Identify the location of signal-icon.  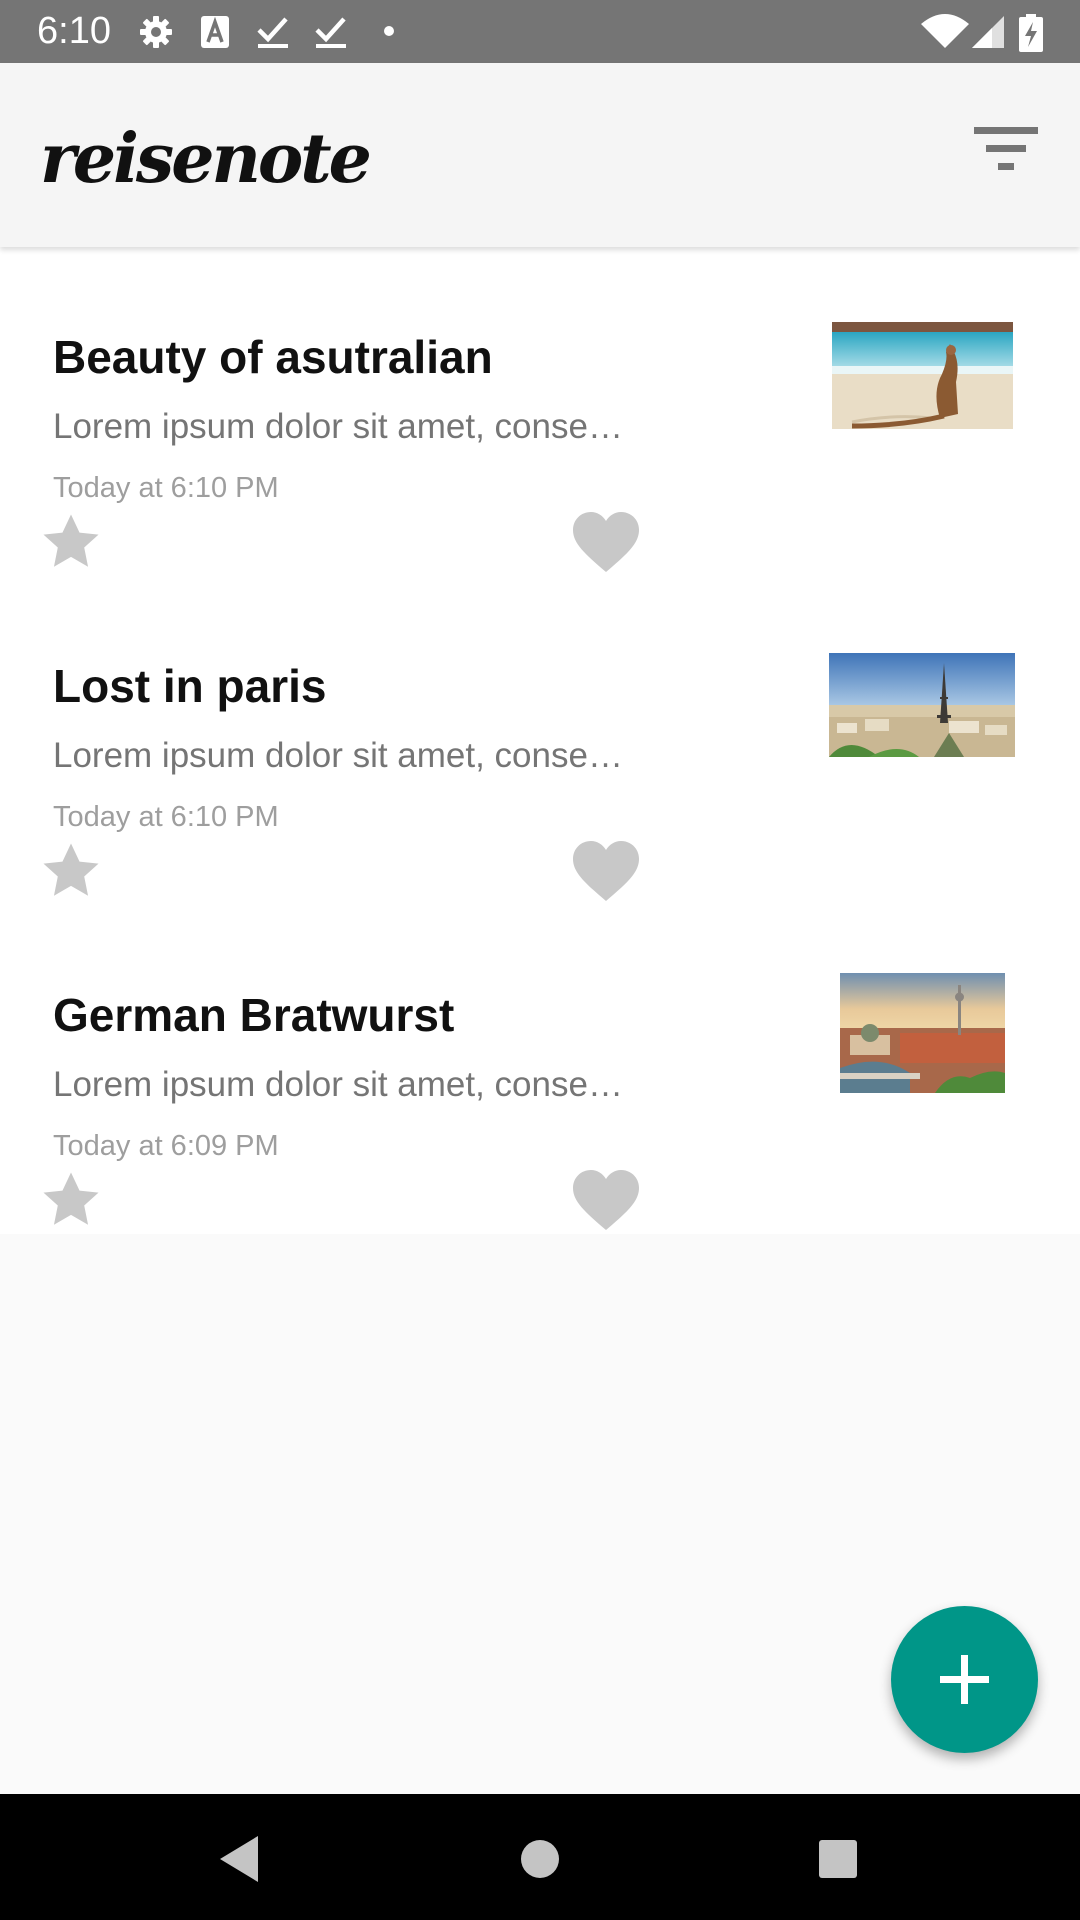
(988, 32).